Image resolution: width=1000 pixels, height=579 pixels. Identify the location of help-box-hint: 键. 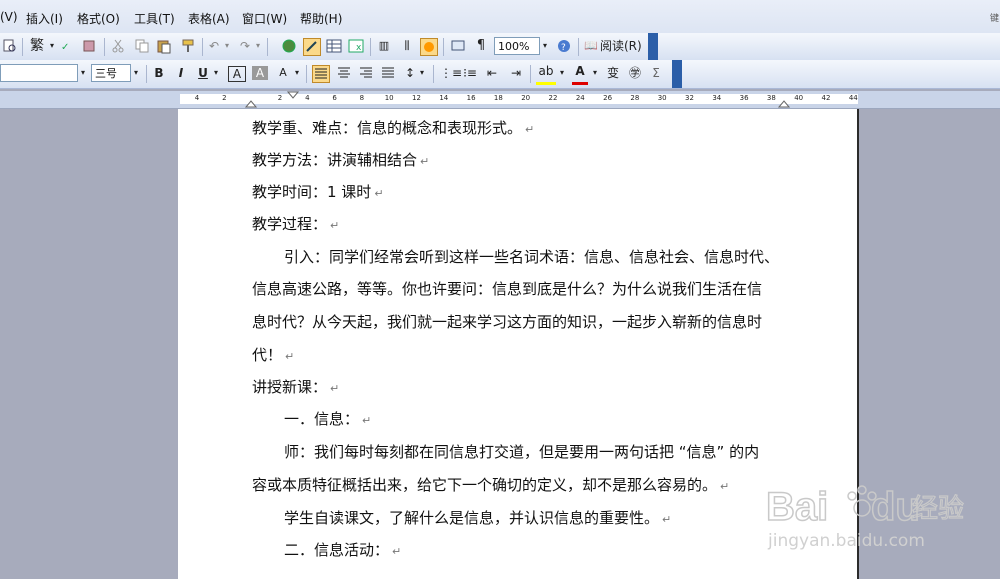
(994, 17).